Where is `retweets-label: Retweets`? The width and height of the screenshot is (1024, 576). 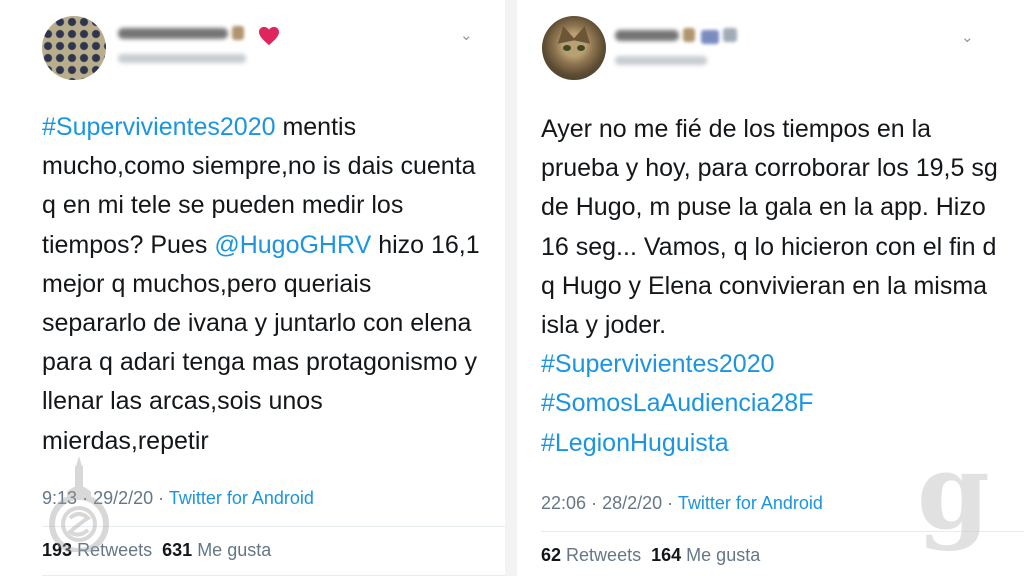
retweets-label: Retweets is located at coordinates (603, 555).